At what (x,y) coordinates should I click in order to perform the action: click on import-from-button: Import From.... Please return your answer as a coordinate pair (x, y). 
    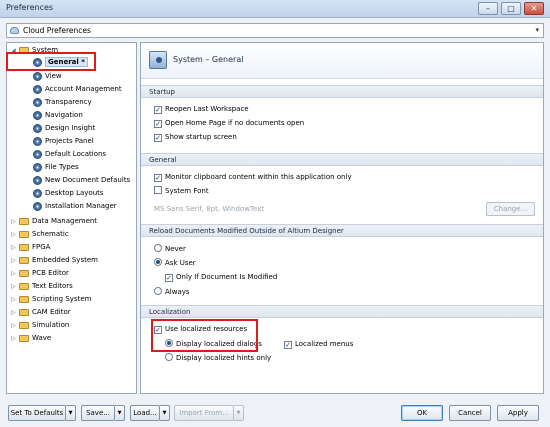
    Looking at the image, I should click on (204, 413).